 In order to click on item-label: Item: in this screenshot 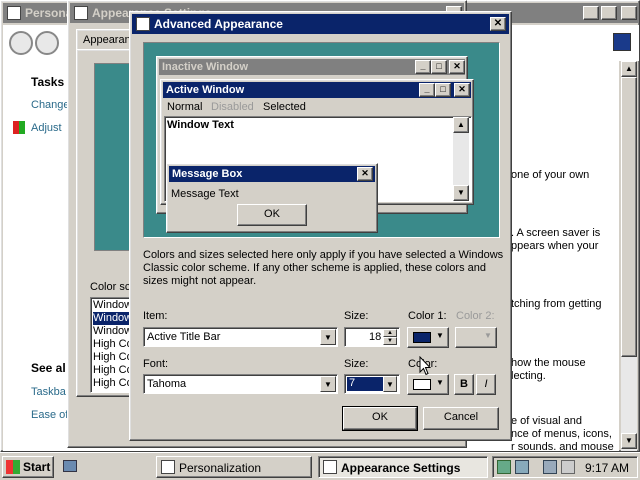, I will do `click(155, 316)`.